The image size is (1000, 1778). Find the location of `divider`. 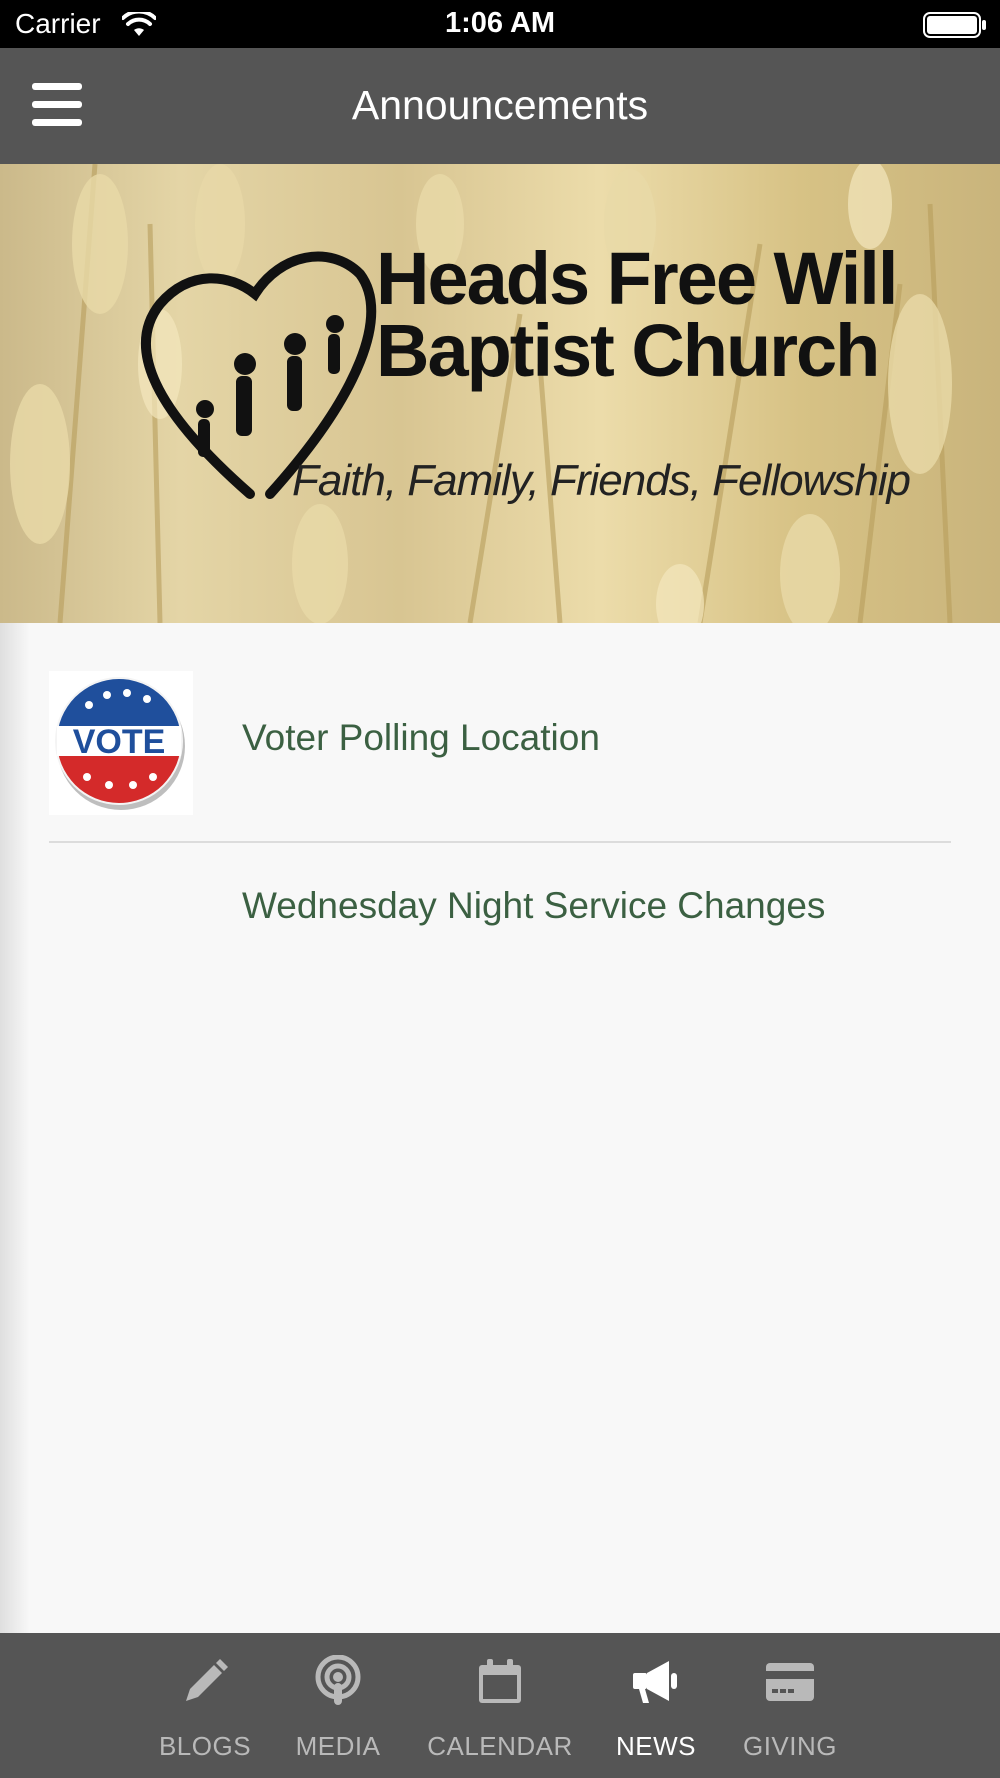

divider is located at coordinates (500, 842).